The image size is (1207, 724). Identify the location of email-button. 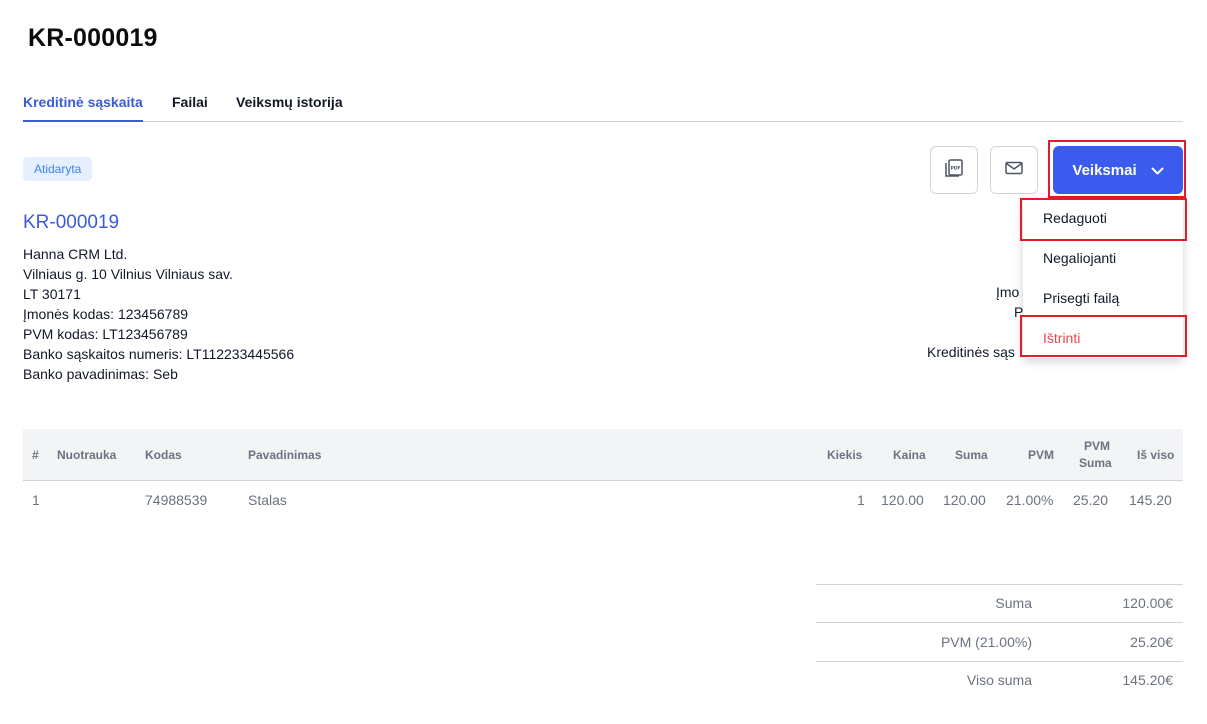
(1014, 170).